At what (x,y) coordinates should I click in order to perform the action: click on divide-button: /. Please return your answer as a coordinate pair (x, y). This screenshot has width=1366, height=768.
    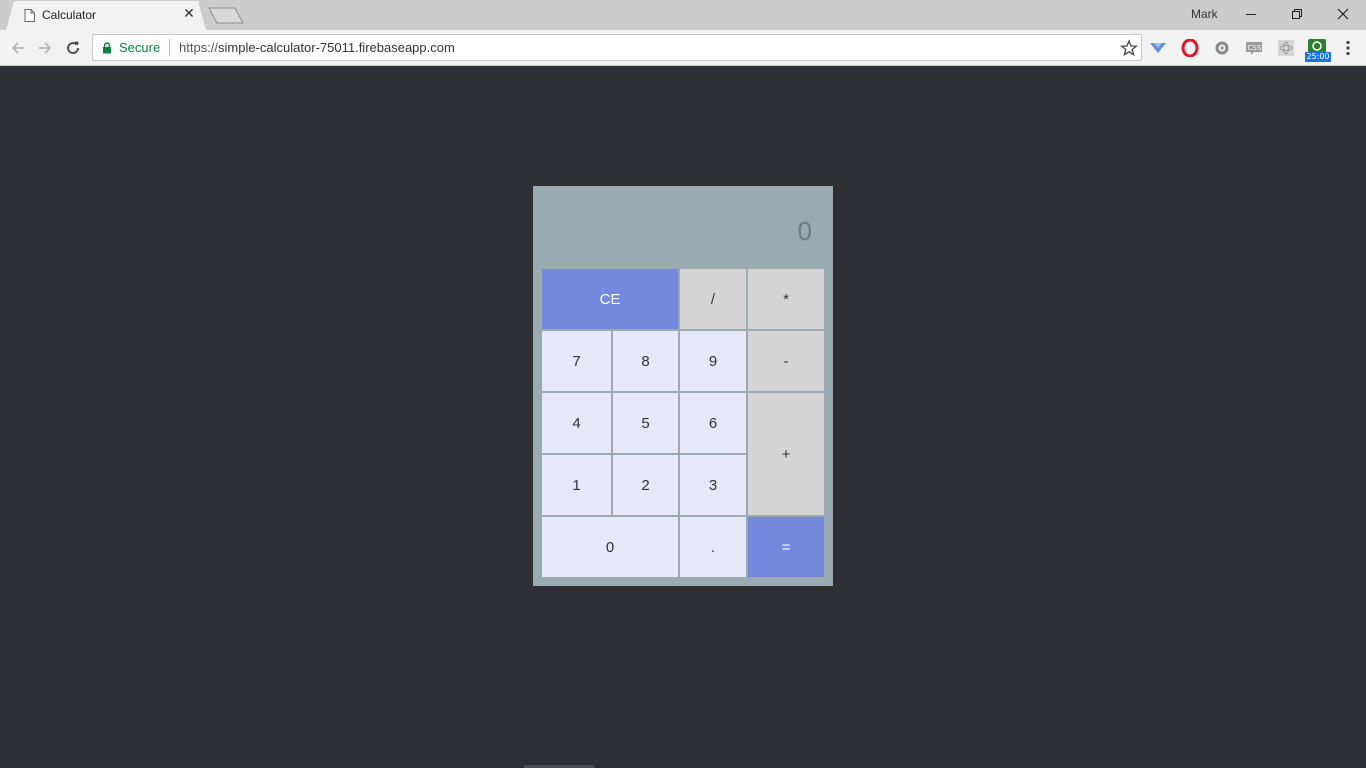
    Looking at the image, I should click on (713, 299).